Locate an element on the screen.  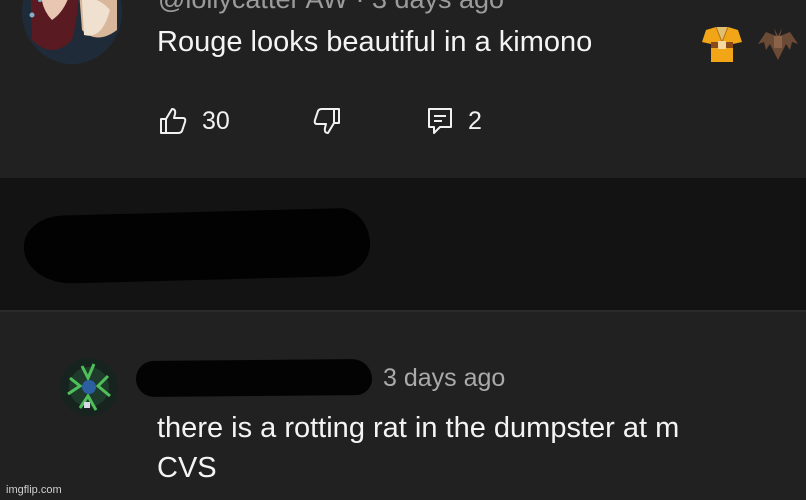
thumbs-down-icon is located at coordinates (326, 121).